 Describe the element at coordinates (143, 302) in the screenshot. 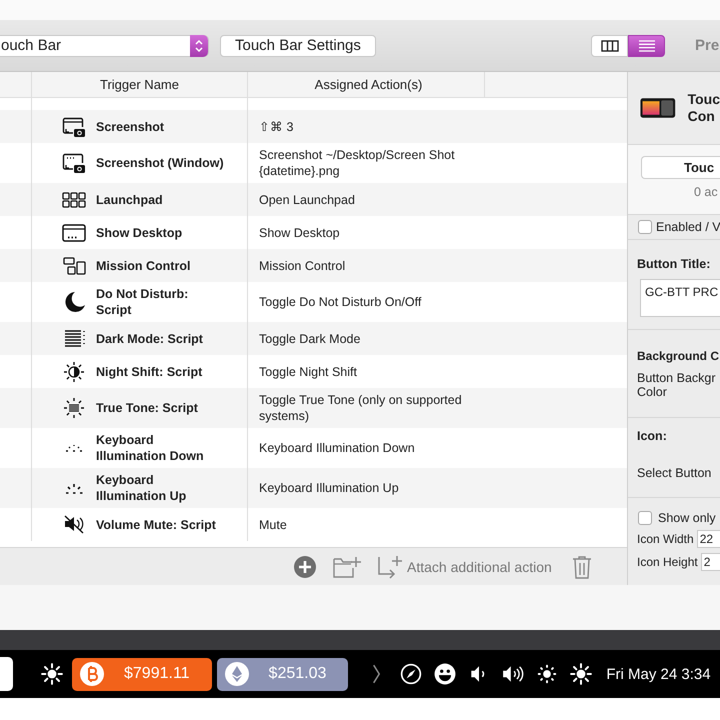

I see `trigger-name: Do Not Disturb: Script` at that location.